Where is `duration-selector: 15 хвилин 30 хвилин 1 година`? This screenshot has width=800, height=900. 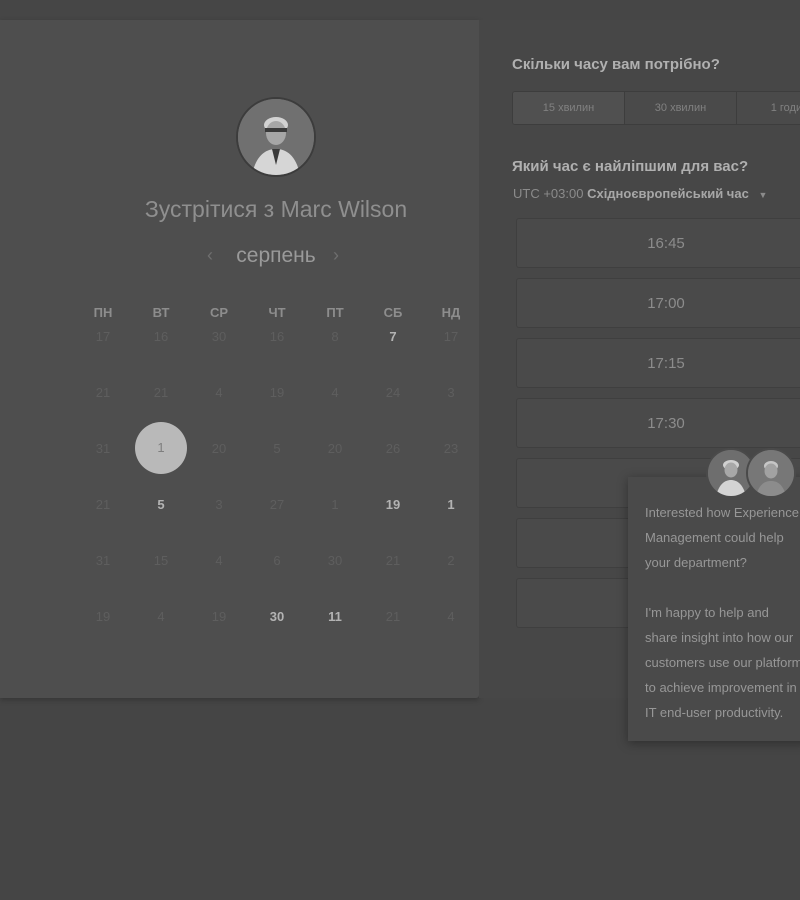
duration-selector: 15 хвилин 30 хвилин 1 година is located at coordinates (656, 108).